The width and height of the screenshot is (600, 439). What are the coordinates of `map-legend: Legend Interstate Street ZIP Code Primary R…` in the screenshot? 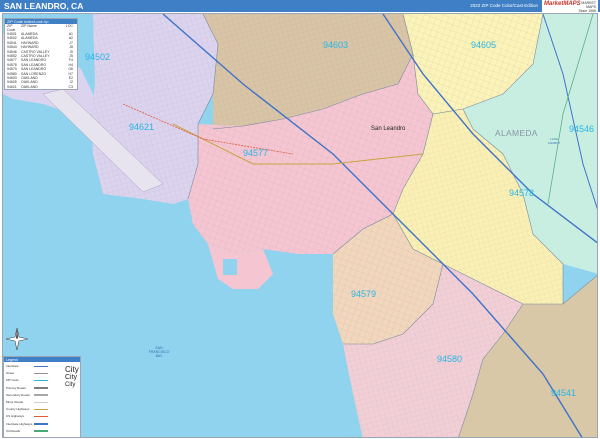 It's located at (42, 397).